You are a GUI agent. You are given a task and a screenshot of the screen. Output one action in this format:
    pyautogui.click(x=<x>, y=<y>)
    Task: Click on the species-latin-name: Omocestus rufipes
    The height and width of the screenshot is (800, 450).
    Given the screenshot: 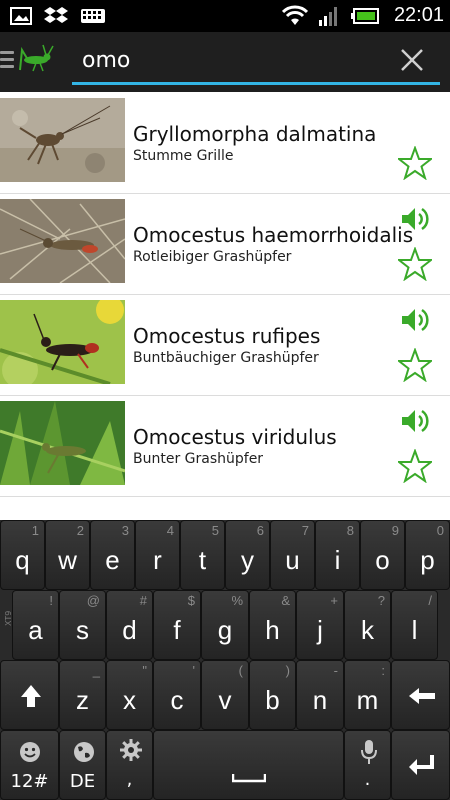 What is the action you would take?
    pyautogui.click(x=227, y=336)
    